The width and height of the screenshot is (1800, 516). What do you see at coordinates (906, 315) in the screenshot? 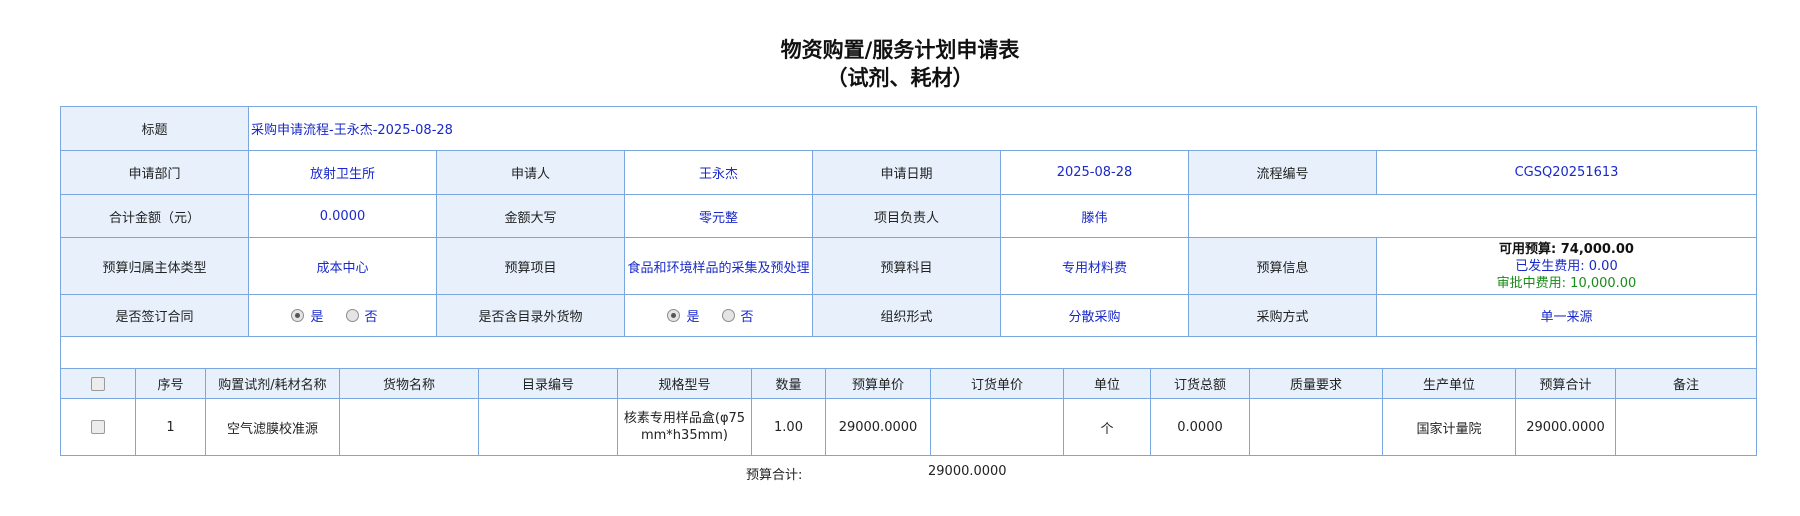
I see `org-form-label: 组织形式` at bounding box center [906, 315].